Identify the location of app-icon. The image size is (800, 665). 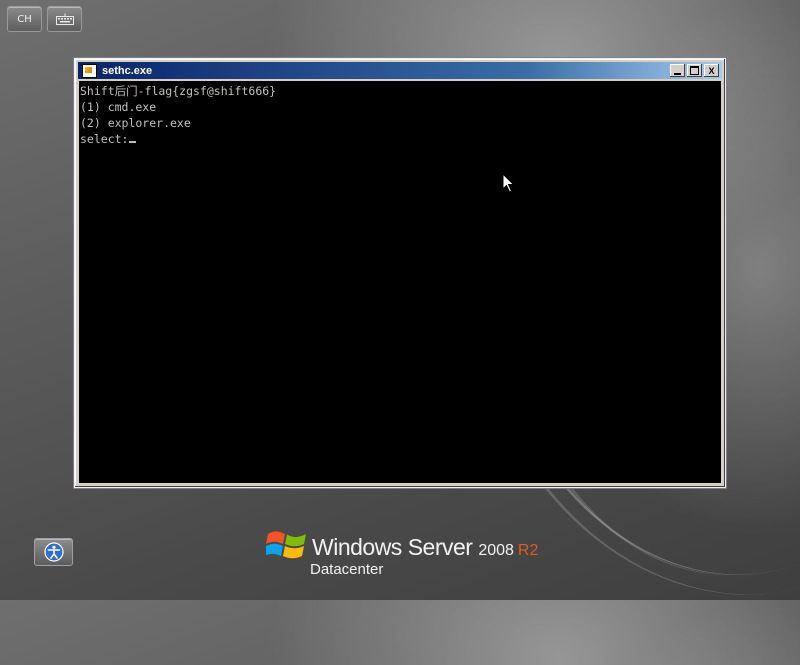
(89, 70).